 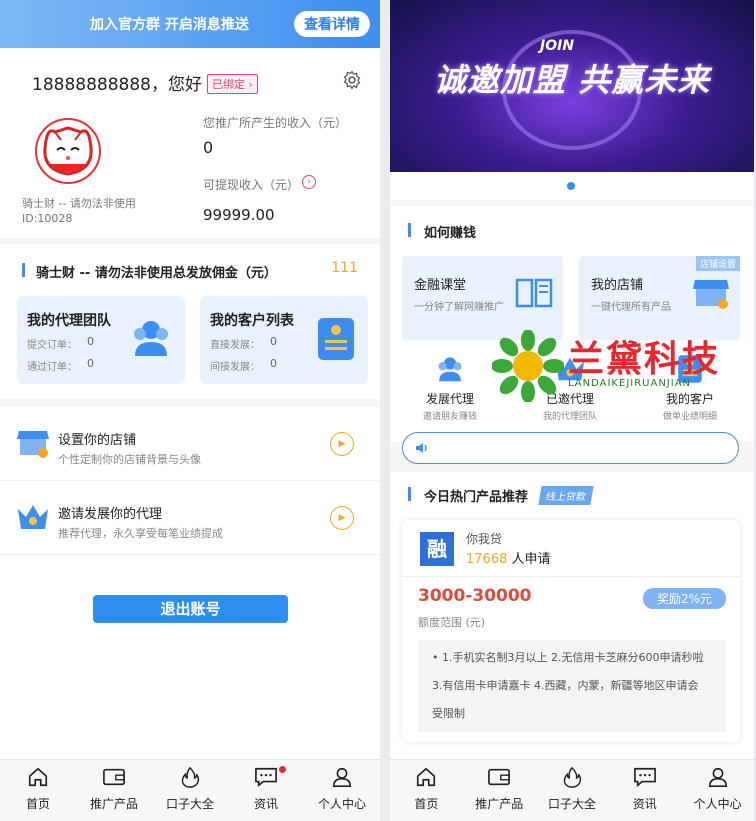 I want to click on bound-label: 已绑定, so click(x=228, y=84).